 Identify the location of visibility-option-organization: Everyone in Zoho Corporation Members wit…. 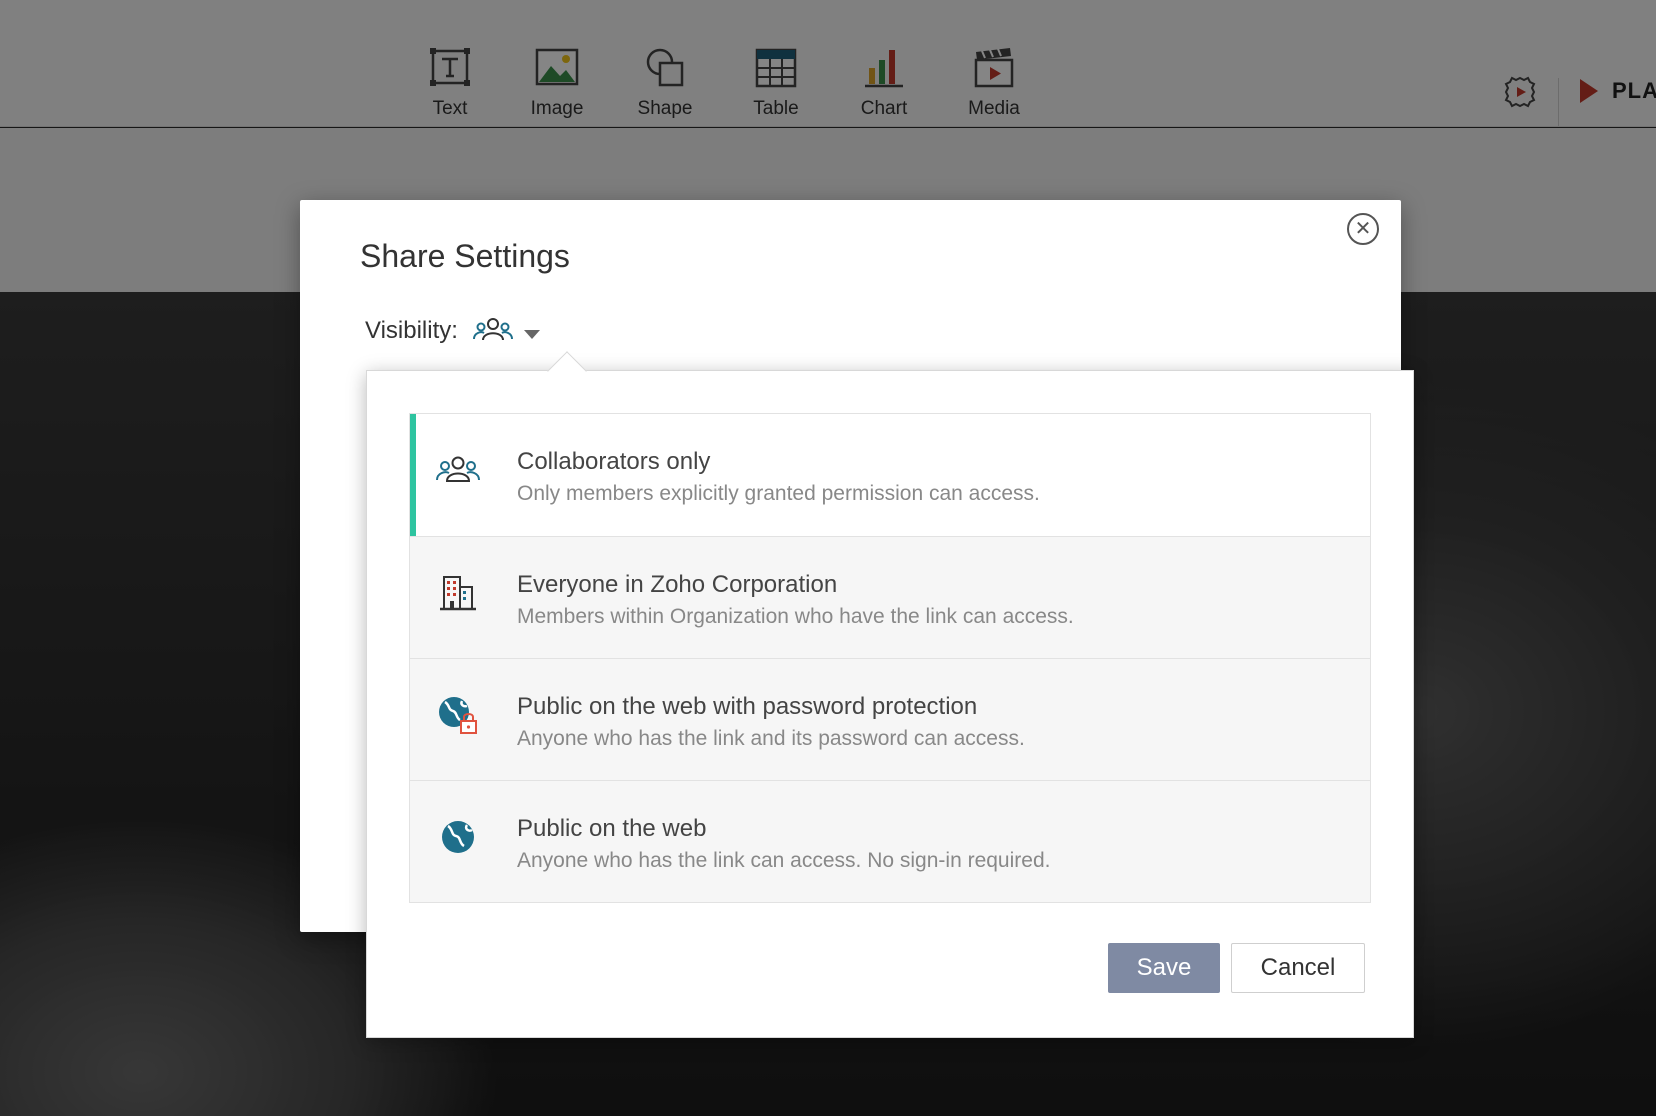
(890, 597).